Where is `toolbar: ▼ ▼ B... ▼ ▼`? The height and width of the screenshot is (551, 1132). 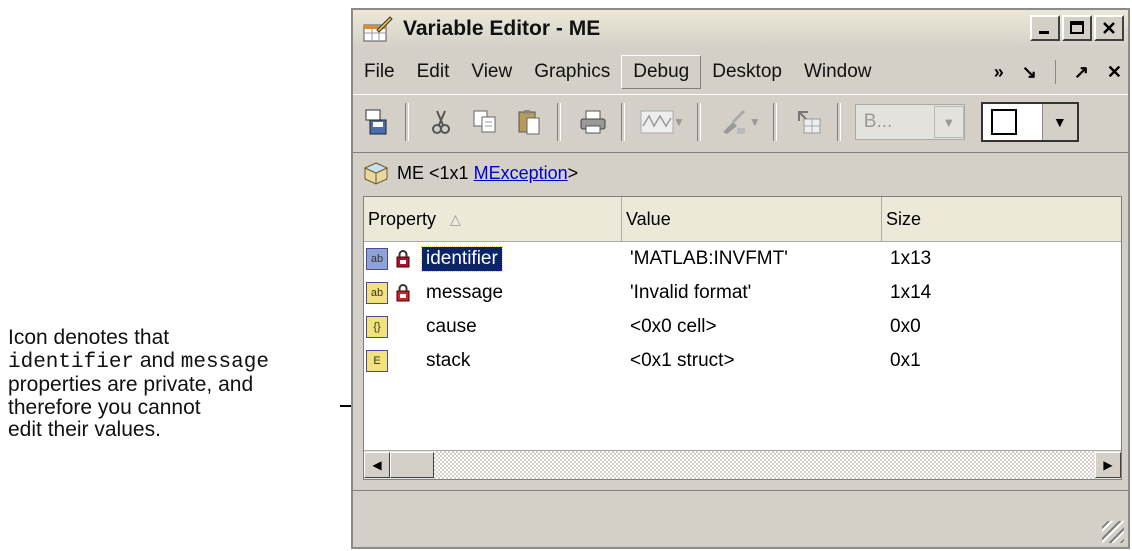 toolbar: ▼ ▼ B... ▼ ▼ is located at coordinates (740, 121).